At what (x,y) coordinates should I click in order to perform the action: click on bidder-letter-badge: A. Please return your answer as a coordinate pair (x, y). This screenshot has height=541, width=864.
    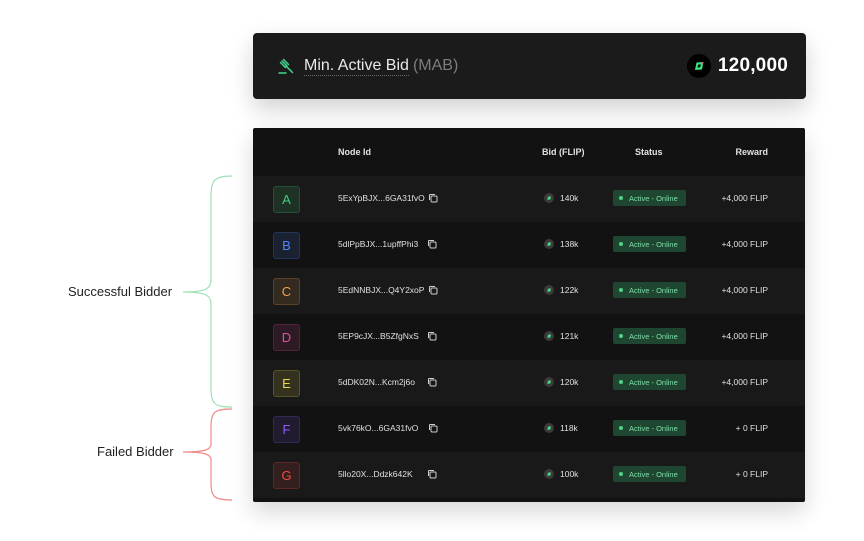
    Looking at the image, I should click on (286, 199).